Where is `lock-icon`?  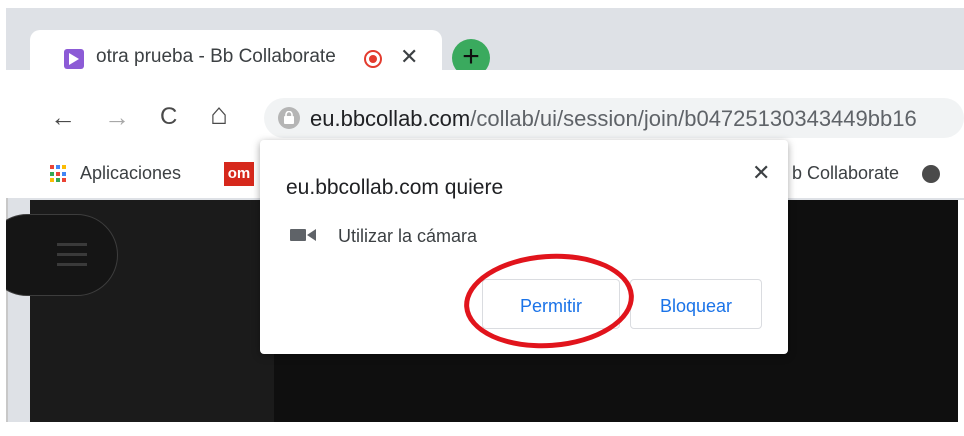
lock-icon is located at coordinates (289, 118).